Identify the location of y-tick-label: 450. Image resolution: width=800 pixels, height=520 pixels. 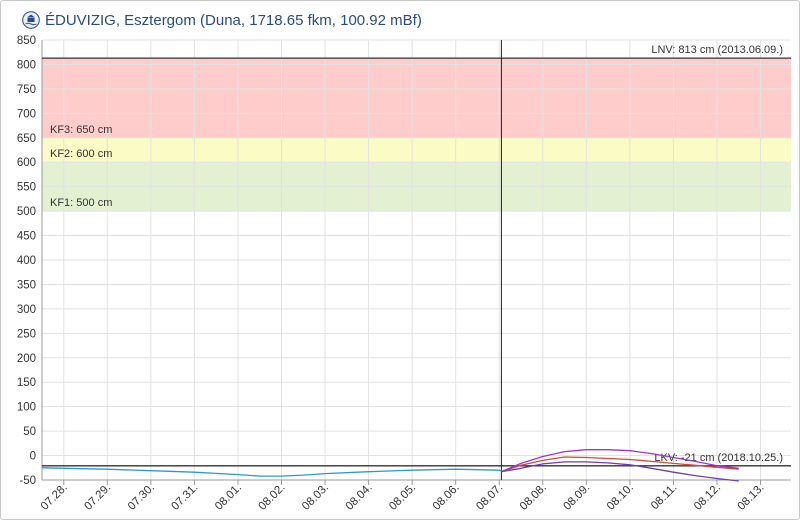
(26, 237).